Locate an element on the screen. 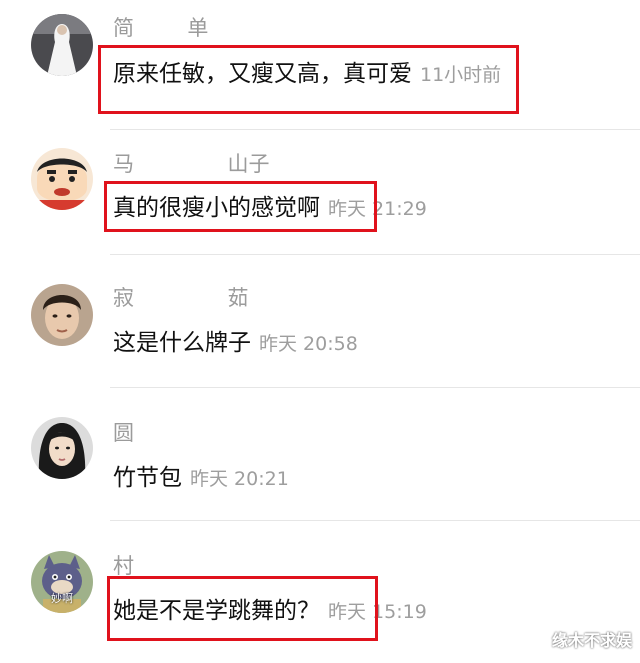 This screenshot has width=640, height=663. comment-line: 这是什么牌子 昨天 20:58 is located at coordinates (235, 344).